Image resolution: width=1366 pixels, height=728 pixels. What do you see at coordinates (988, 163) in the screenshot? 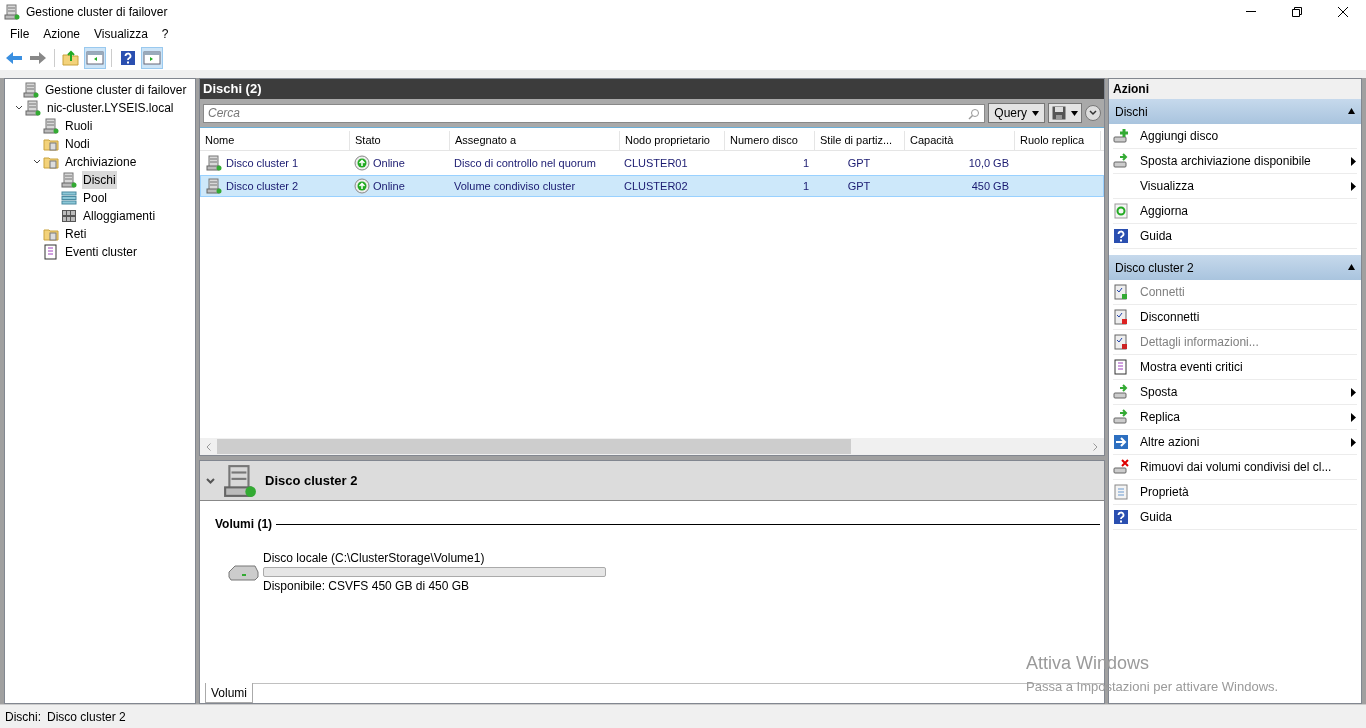
I see `table-cell-text: 10,0 GB` at bounding box center [988, 163].